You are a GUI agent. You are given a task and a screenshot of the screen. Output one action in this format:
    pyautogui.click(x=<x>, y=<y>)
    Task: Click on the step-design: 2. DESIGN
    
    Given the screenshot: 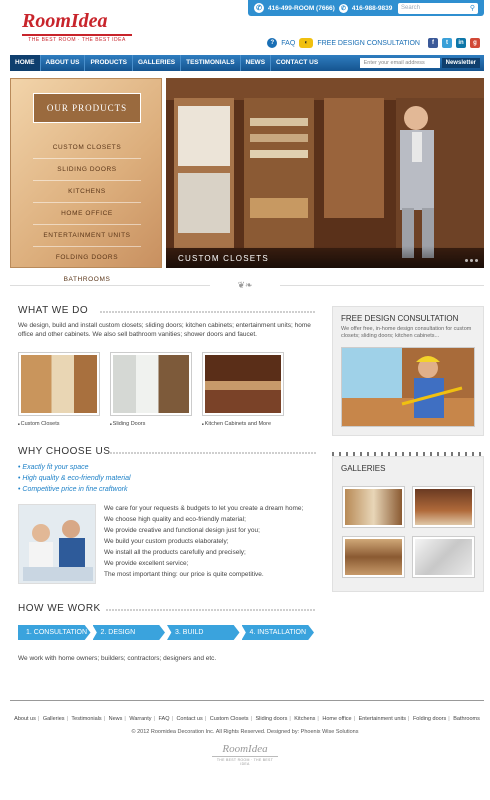 What is the action you would take?
    pyautogui.click(x=128, y=632)
    